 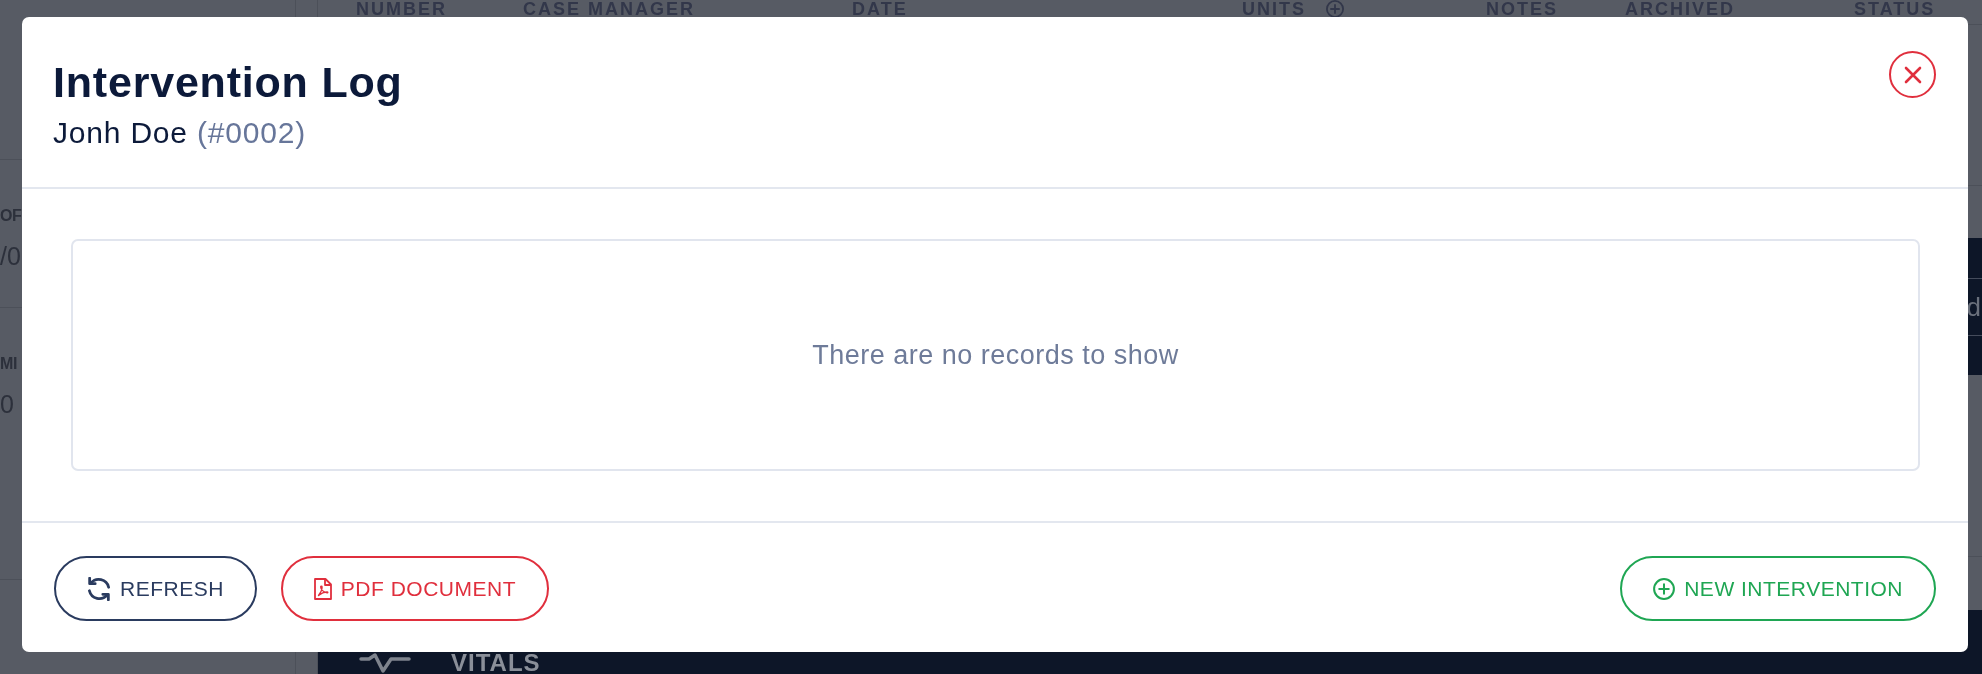 I want to click on close-icon, so click(x=1912, y=74).